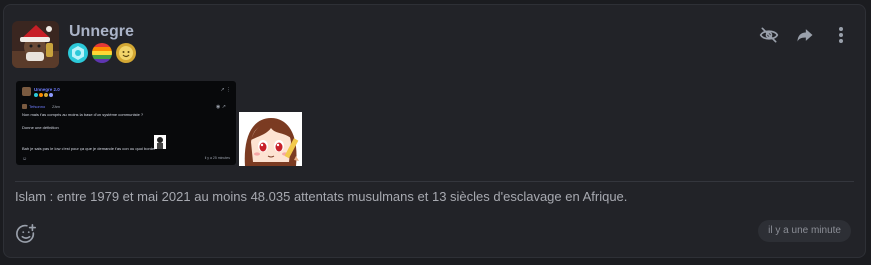 This screenshot has width=871, height=265. What do you see at coordinates (434, 181) in the screenshot?
I see `divider` at bounding box center [434, 181].